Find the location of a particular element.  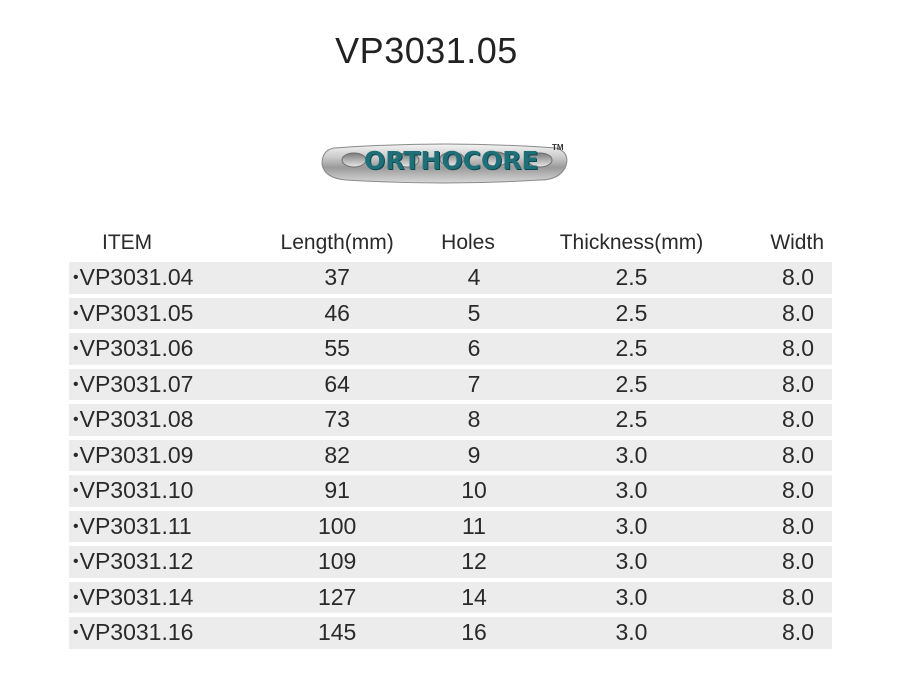

holes-value: 8 is located at coordinates (474, 420).